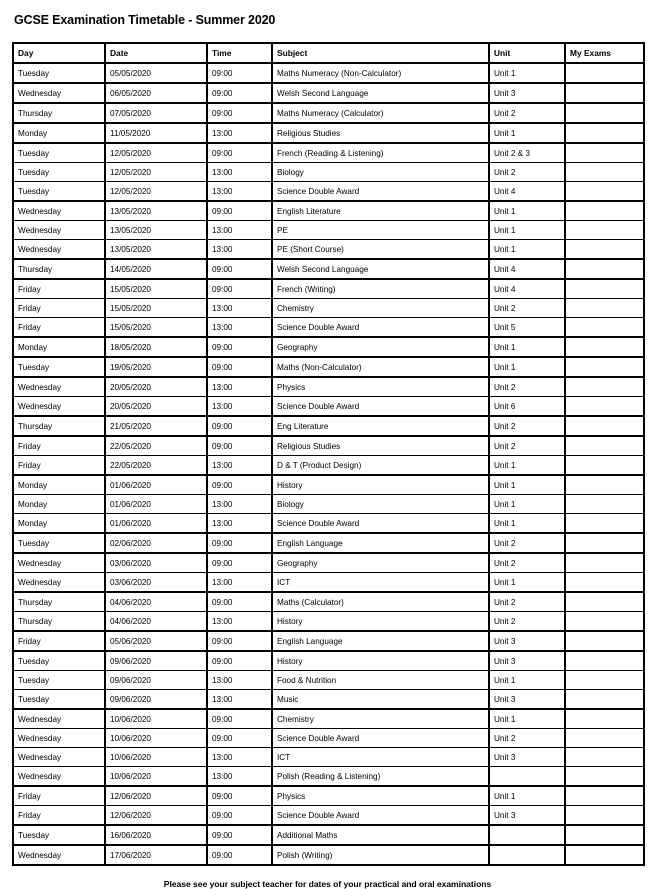 This screenshot has width=655, height=889. I want to click on cell-subject: Maths Numeracy (Non-Calculator), so click(380, 73).